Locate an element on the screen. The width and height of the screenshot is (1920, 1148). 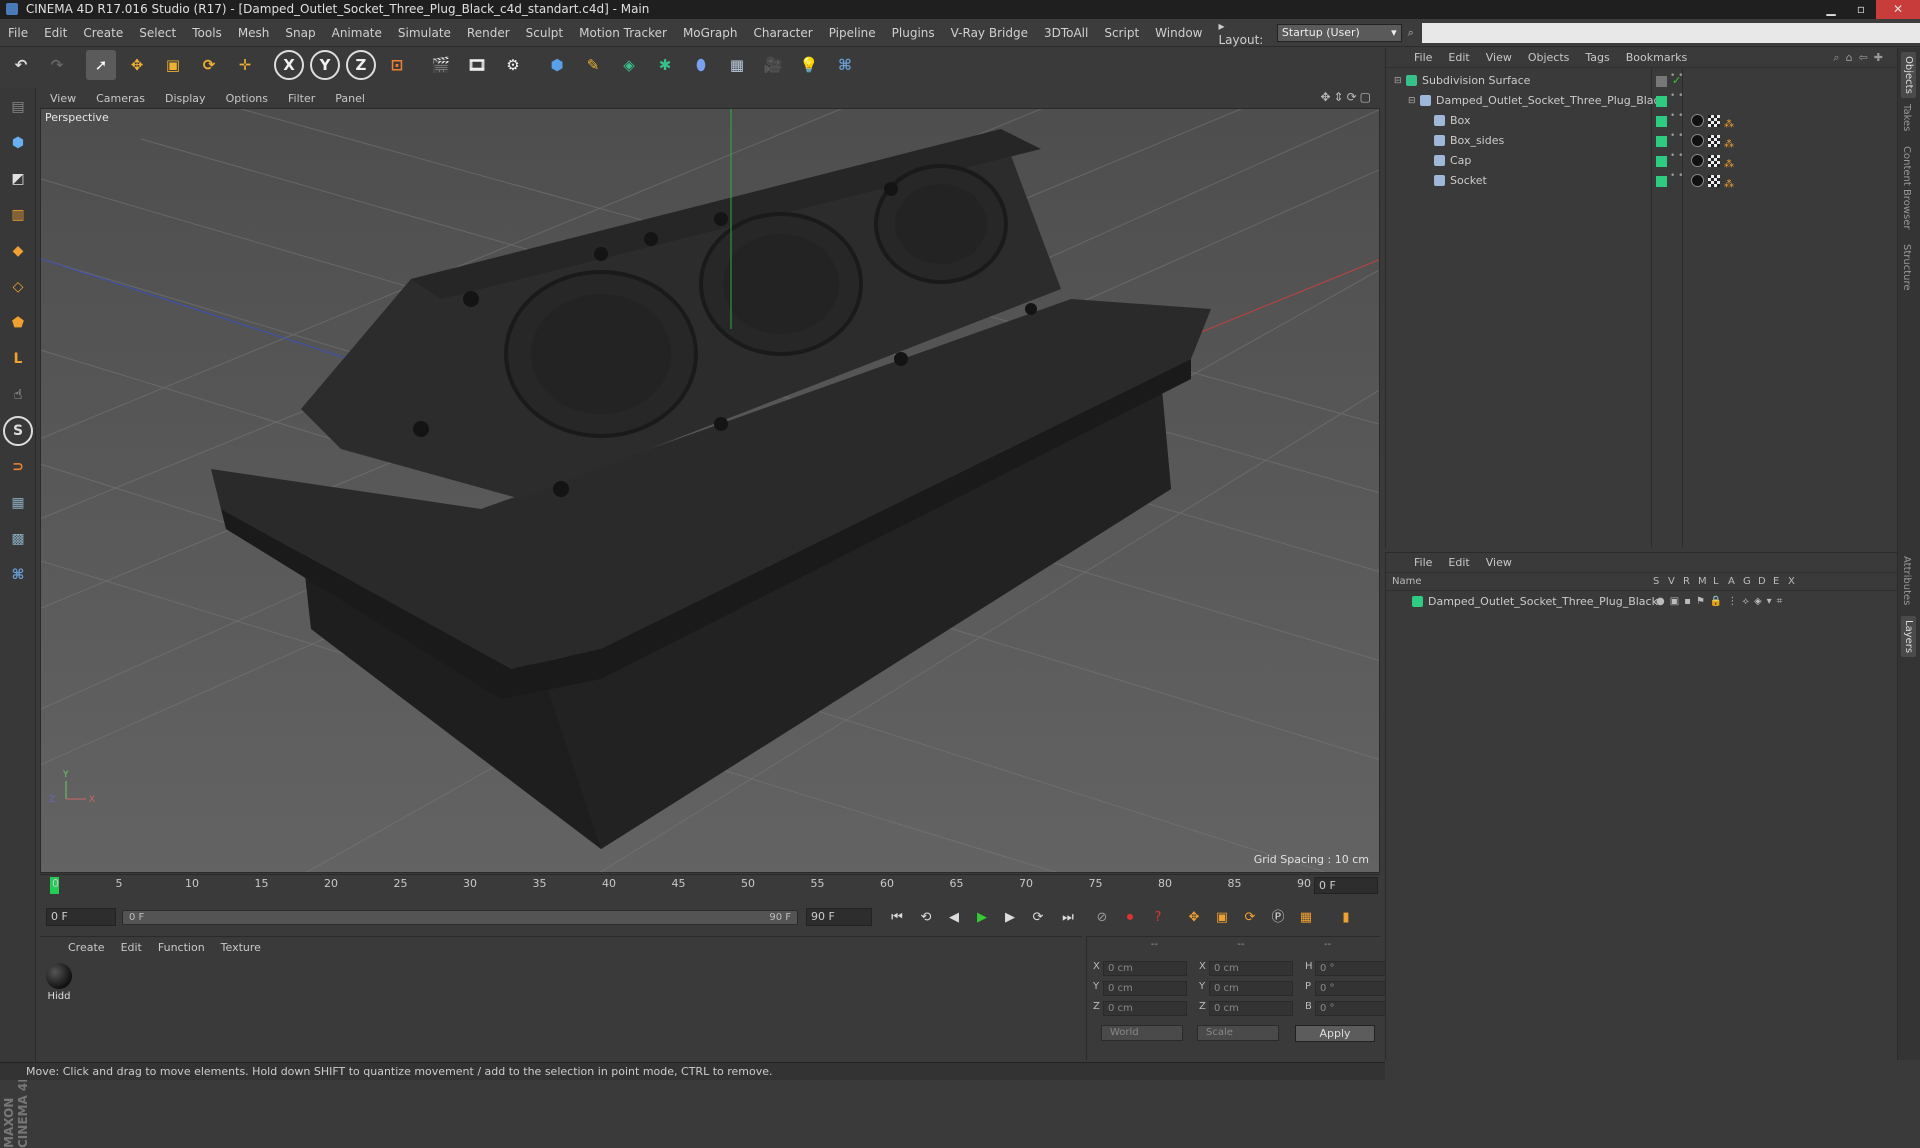
play-forward-icon: ▶ is located at coordinates (982, 918).